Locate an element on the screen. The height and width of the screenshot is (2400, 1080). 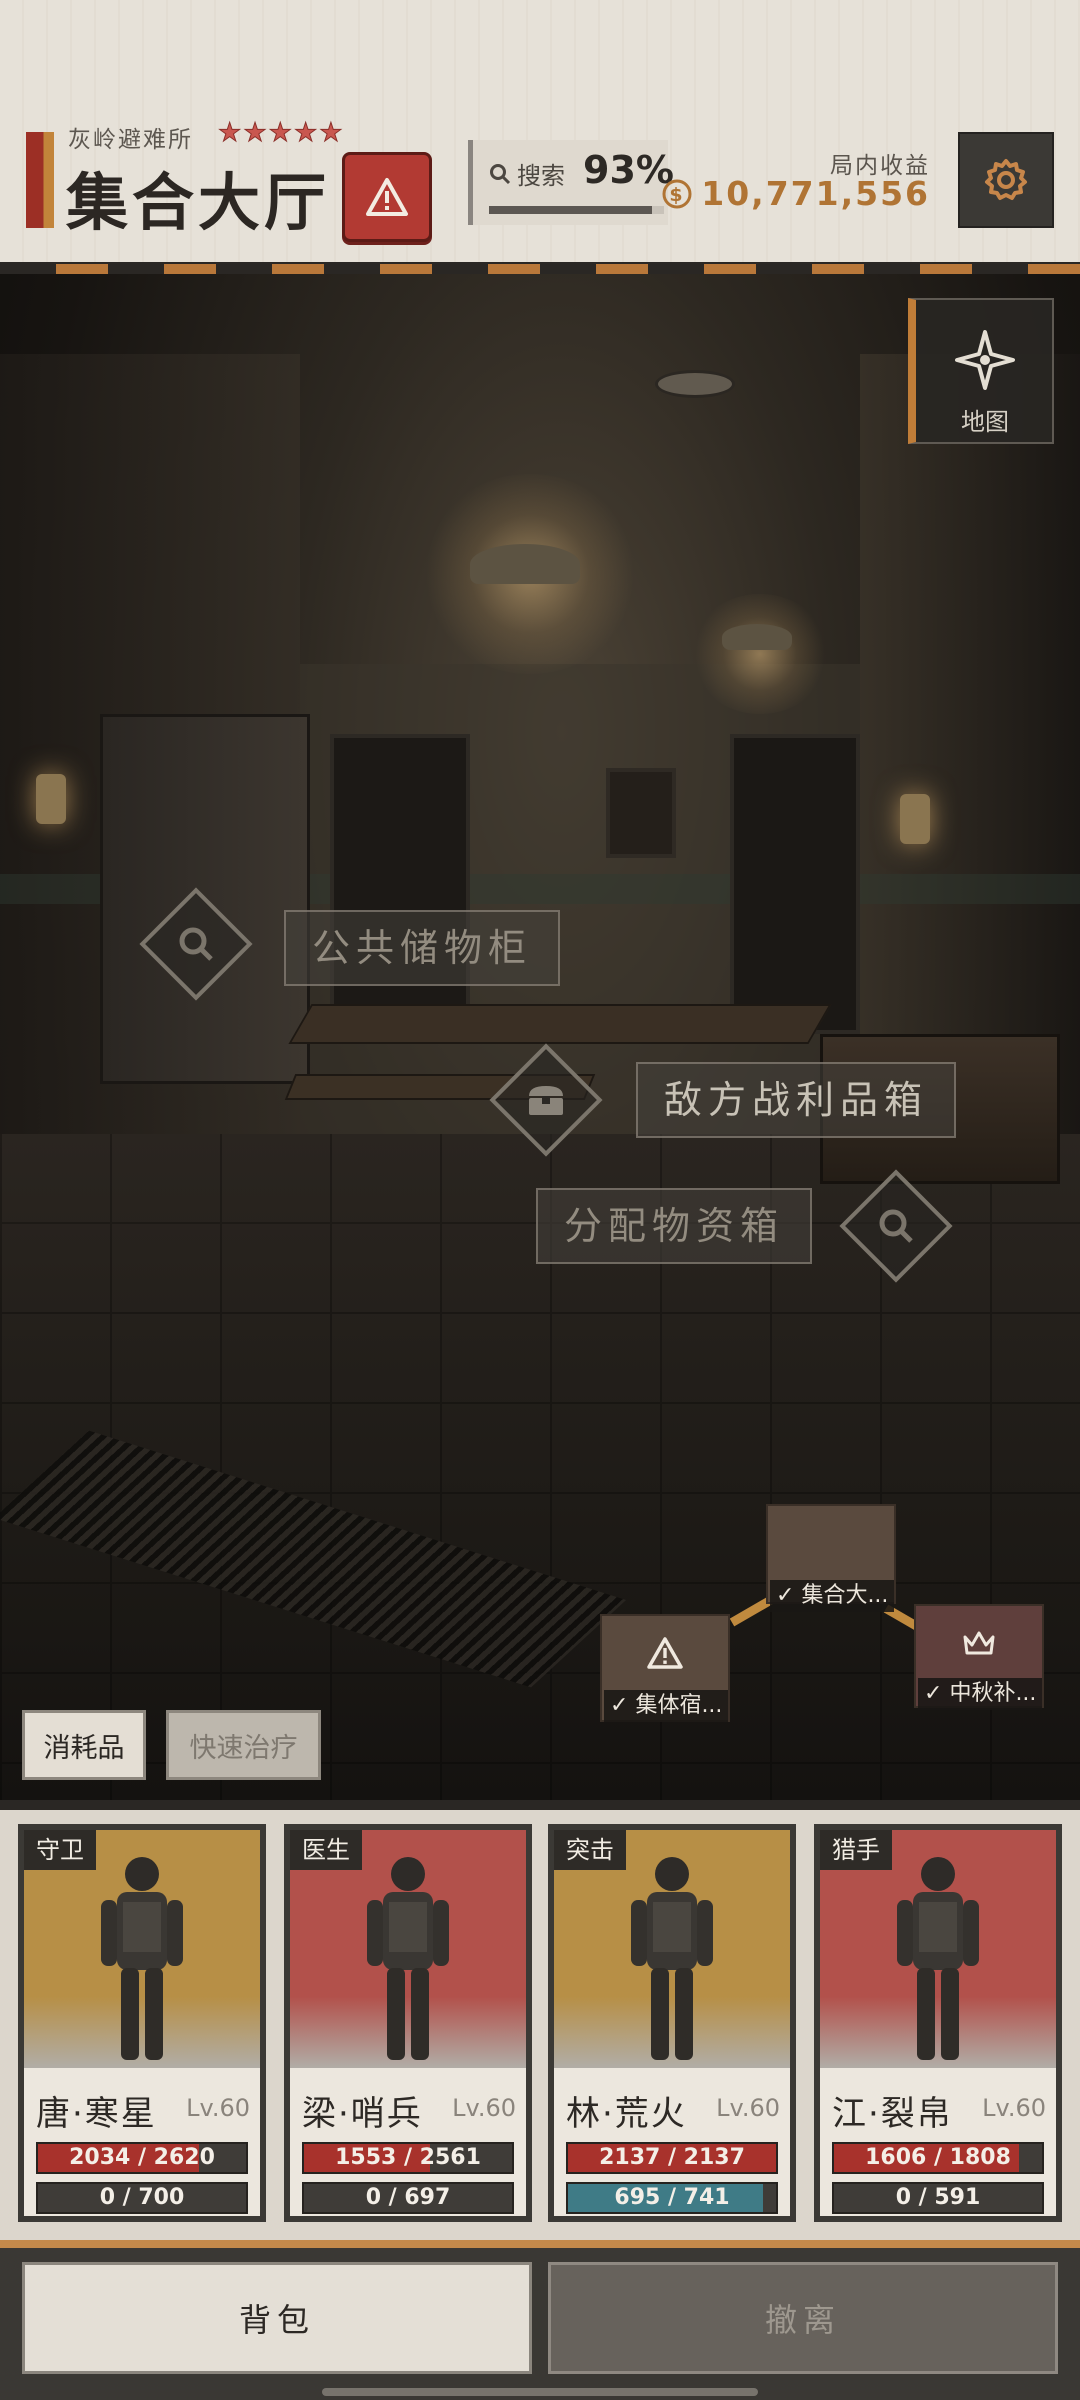
member-portrait: 守卫 is located at coordinates (142, 1949).